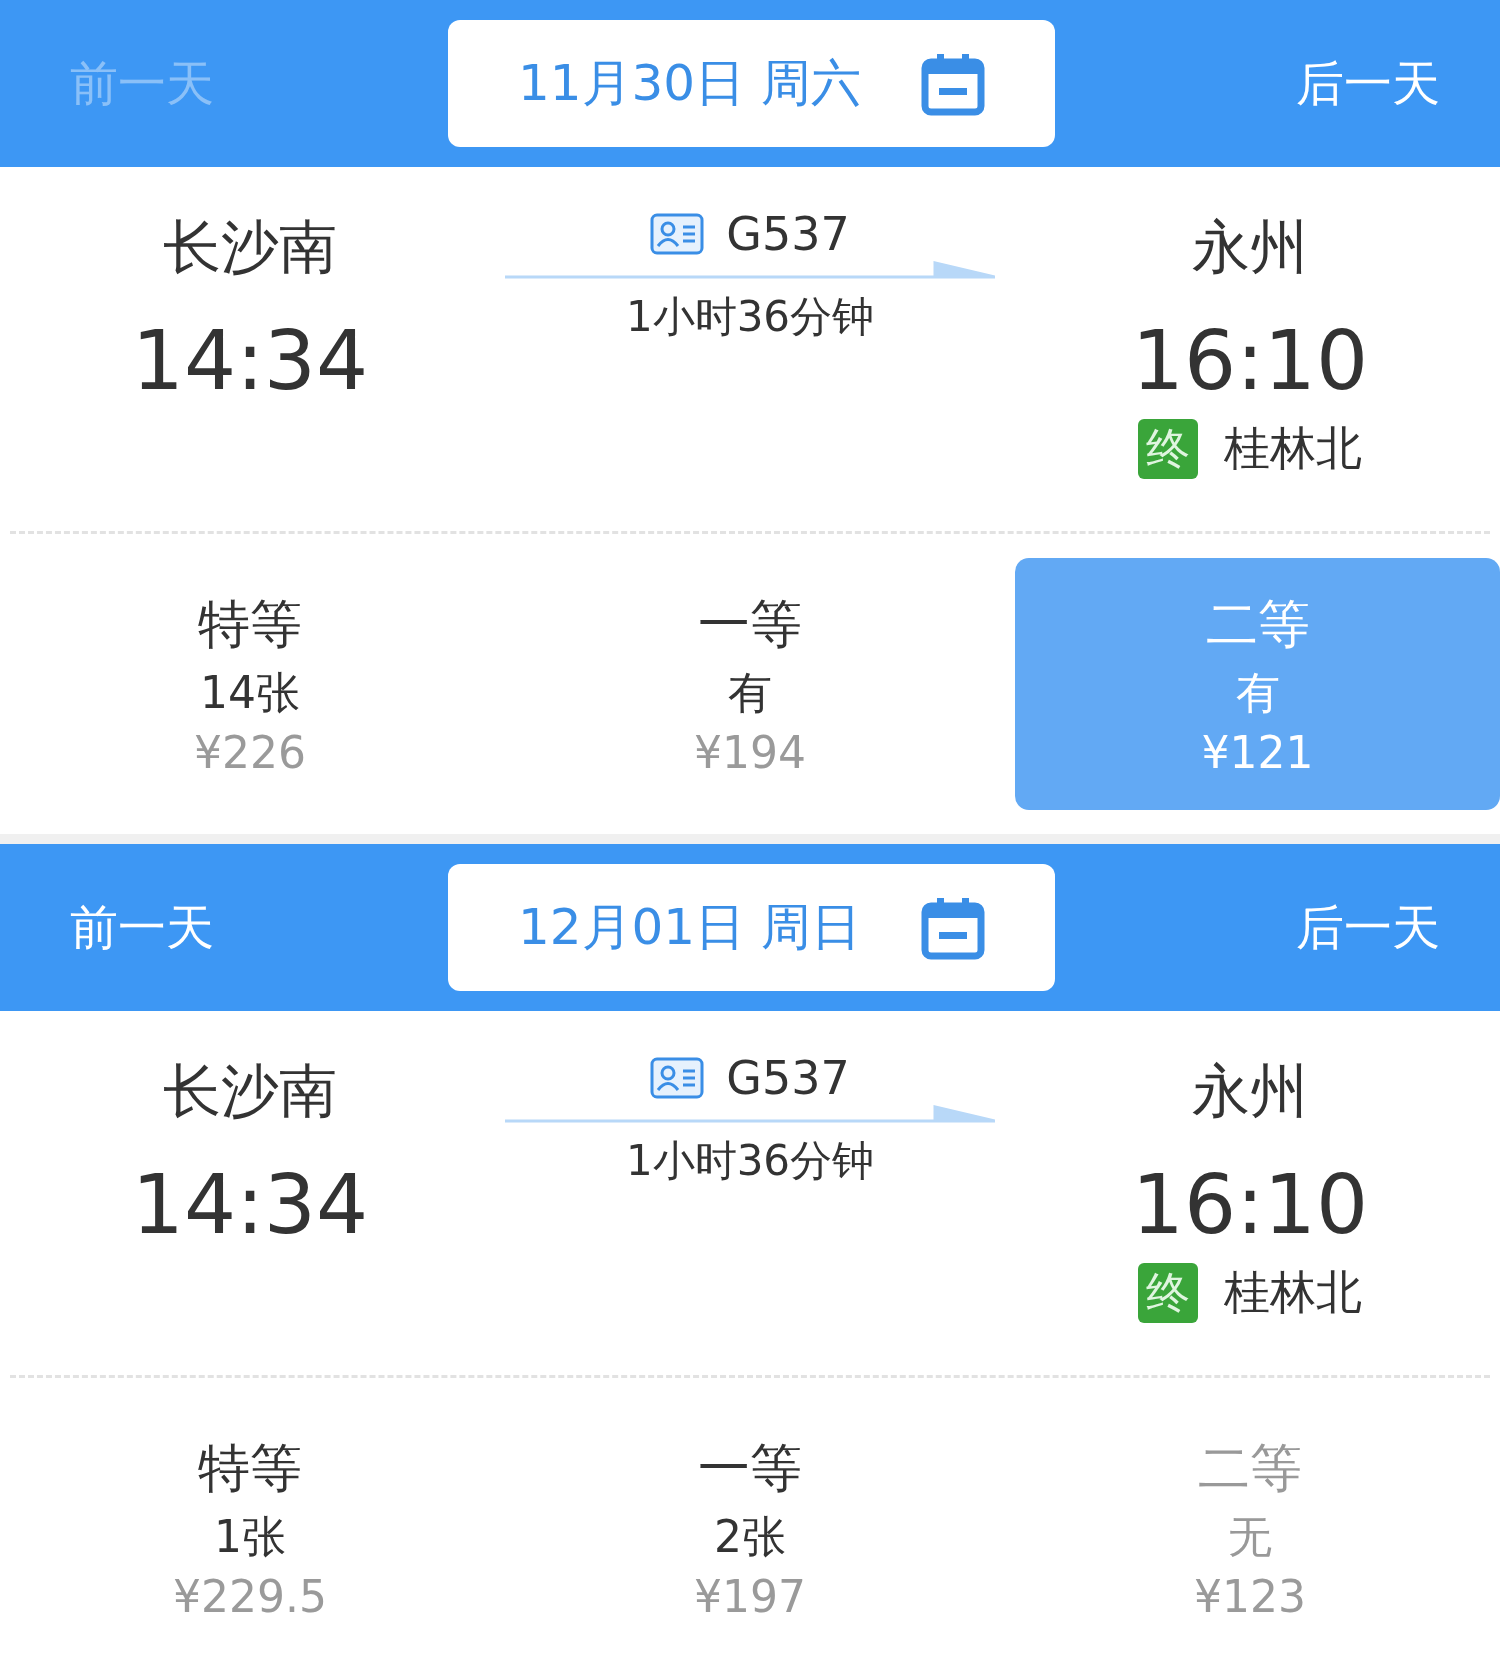  What do you see at coordinates (1250, 1528) in the screenshot?
I see `seat-option: 二等 无 ¥123` at bounding box center [1250, 1528].